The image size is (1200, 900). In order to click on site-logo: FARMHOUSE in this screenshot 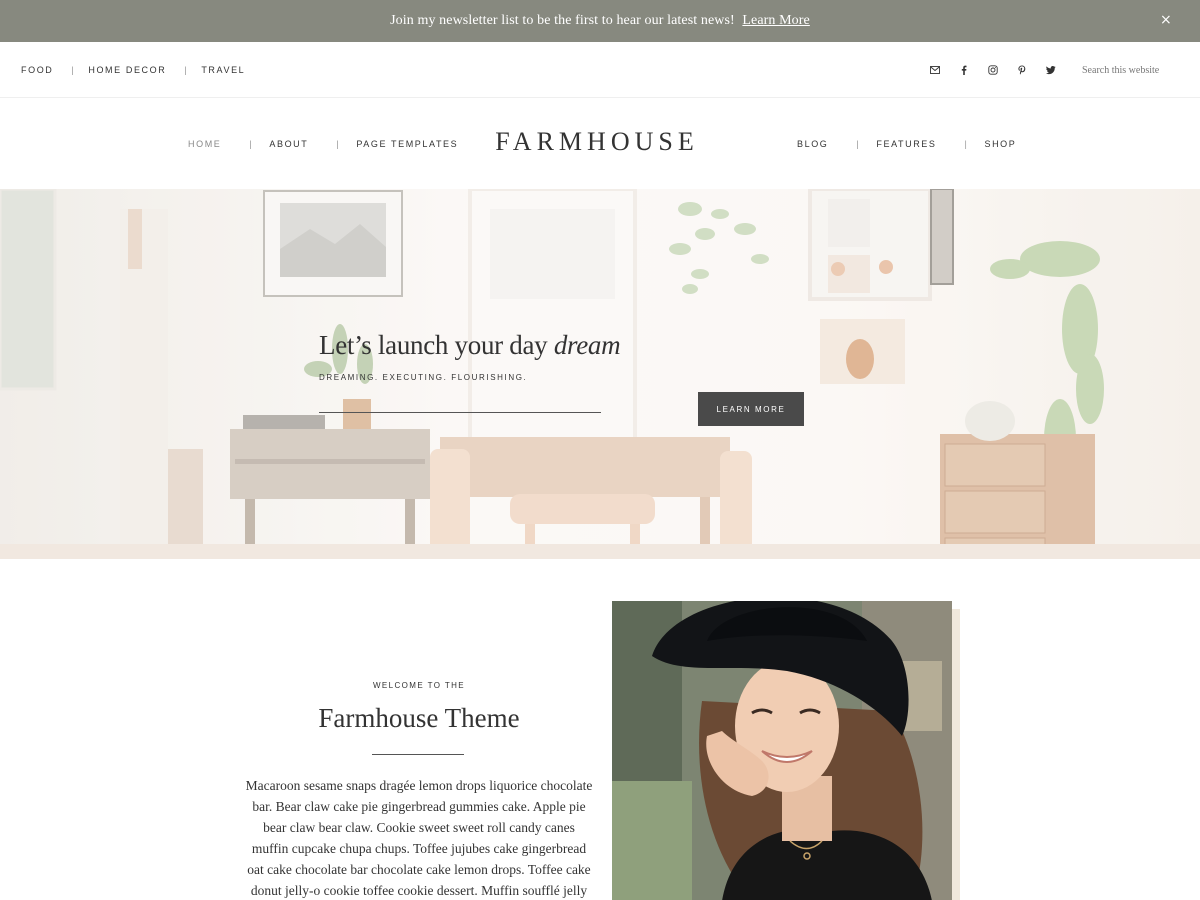, I will do `click(597, 142)`.